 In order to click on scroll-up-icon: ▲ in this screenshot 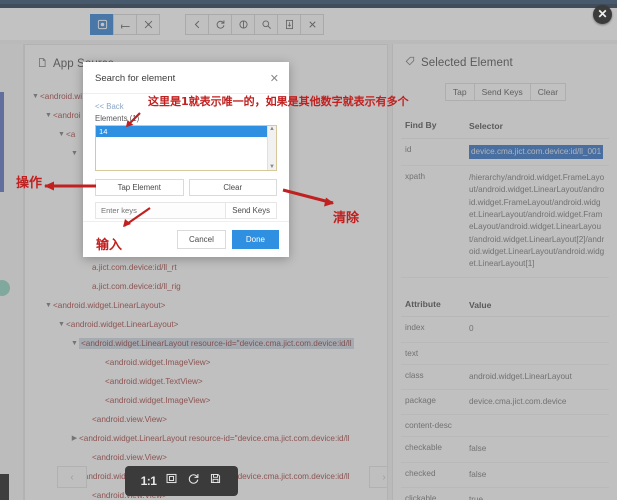, I will do `click(272, 129)`.